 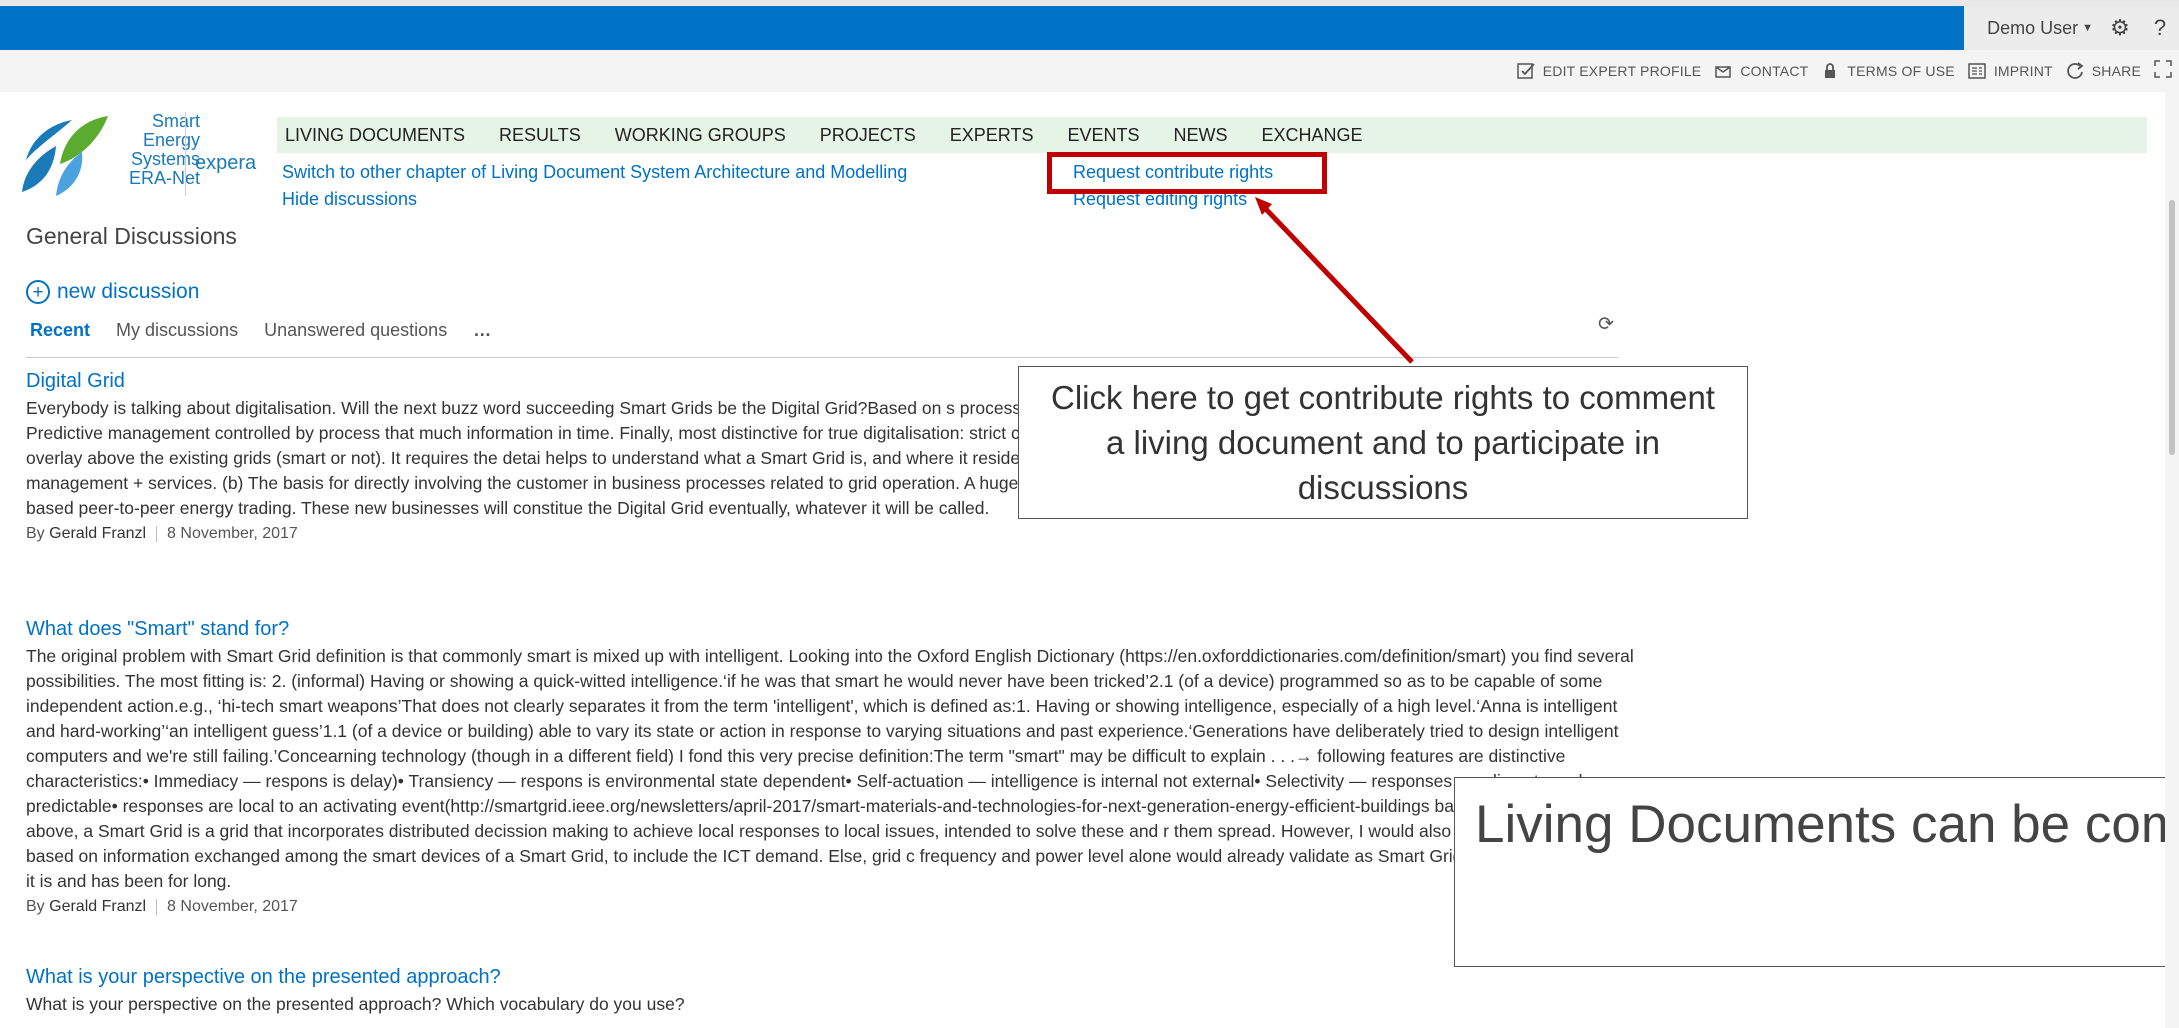 What do you see at coordinates (700, 135) in the screenshot?
I see `nav-item-working-groups: WORKING GROUPS` at bounding box center [700, 135].